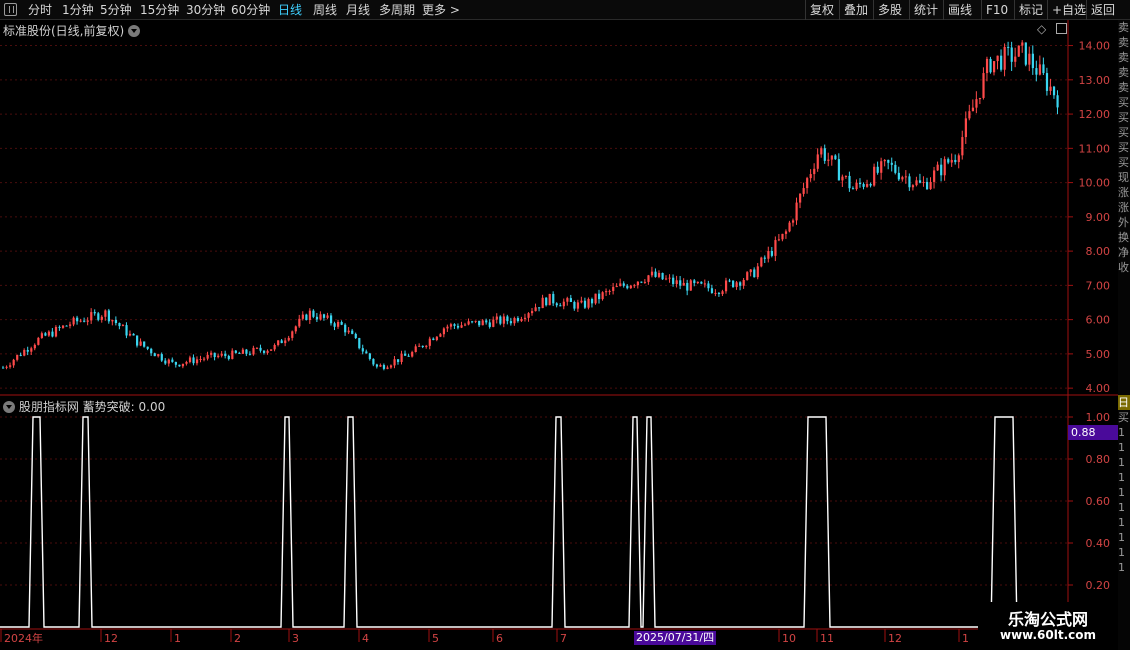 This screenshot has height=650, width=1130. I want to click on y-tick-label: 0.60, so click(1098, 501).